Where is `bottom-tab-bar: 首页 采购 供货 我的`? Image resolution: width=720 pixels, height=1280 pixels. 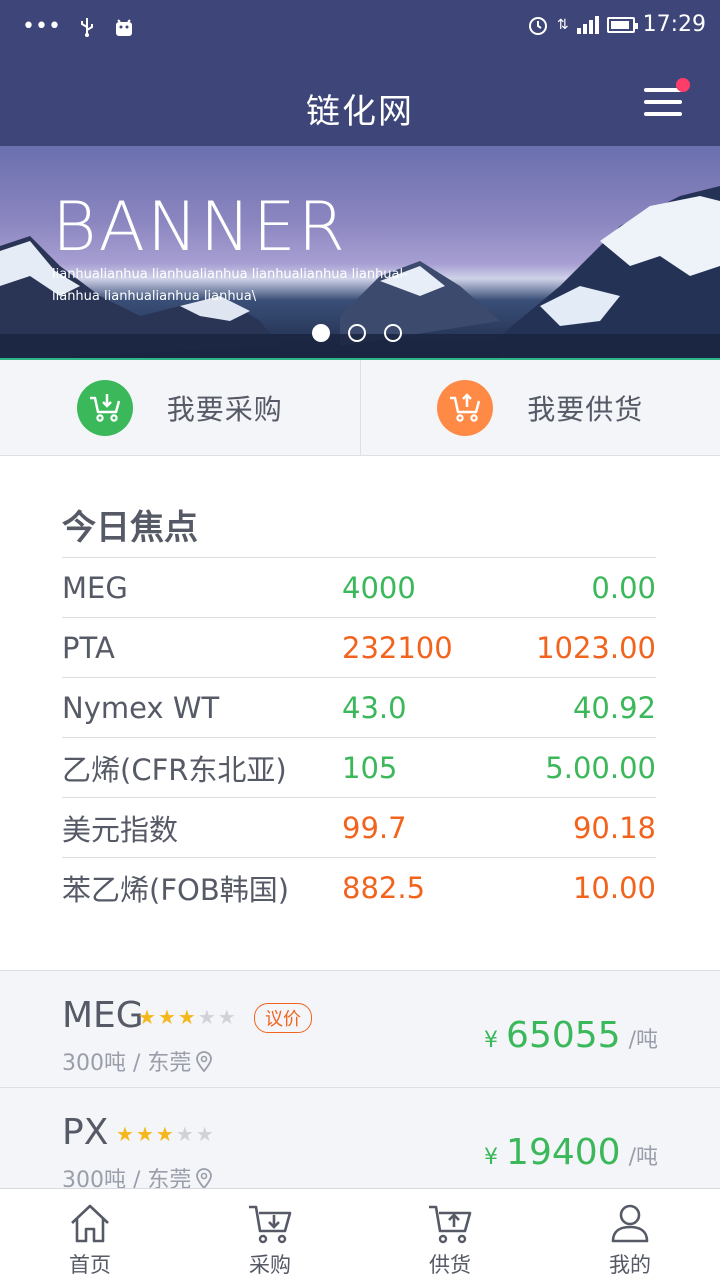 bottom-tab-bar: 首页 采购 供货 我的 is located at coordinates (360, 1234).